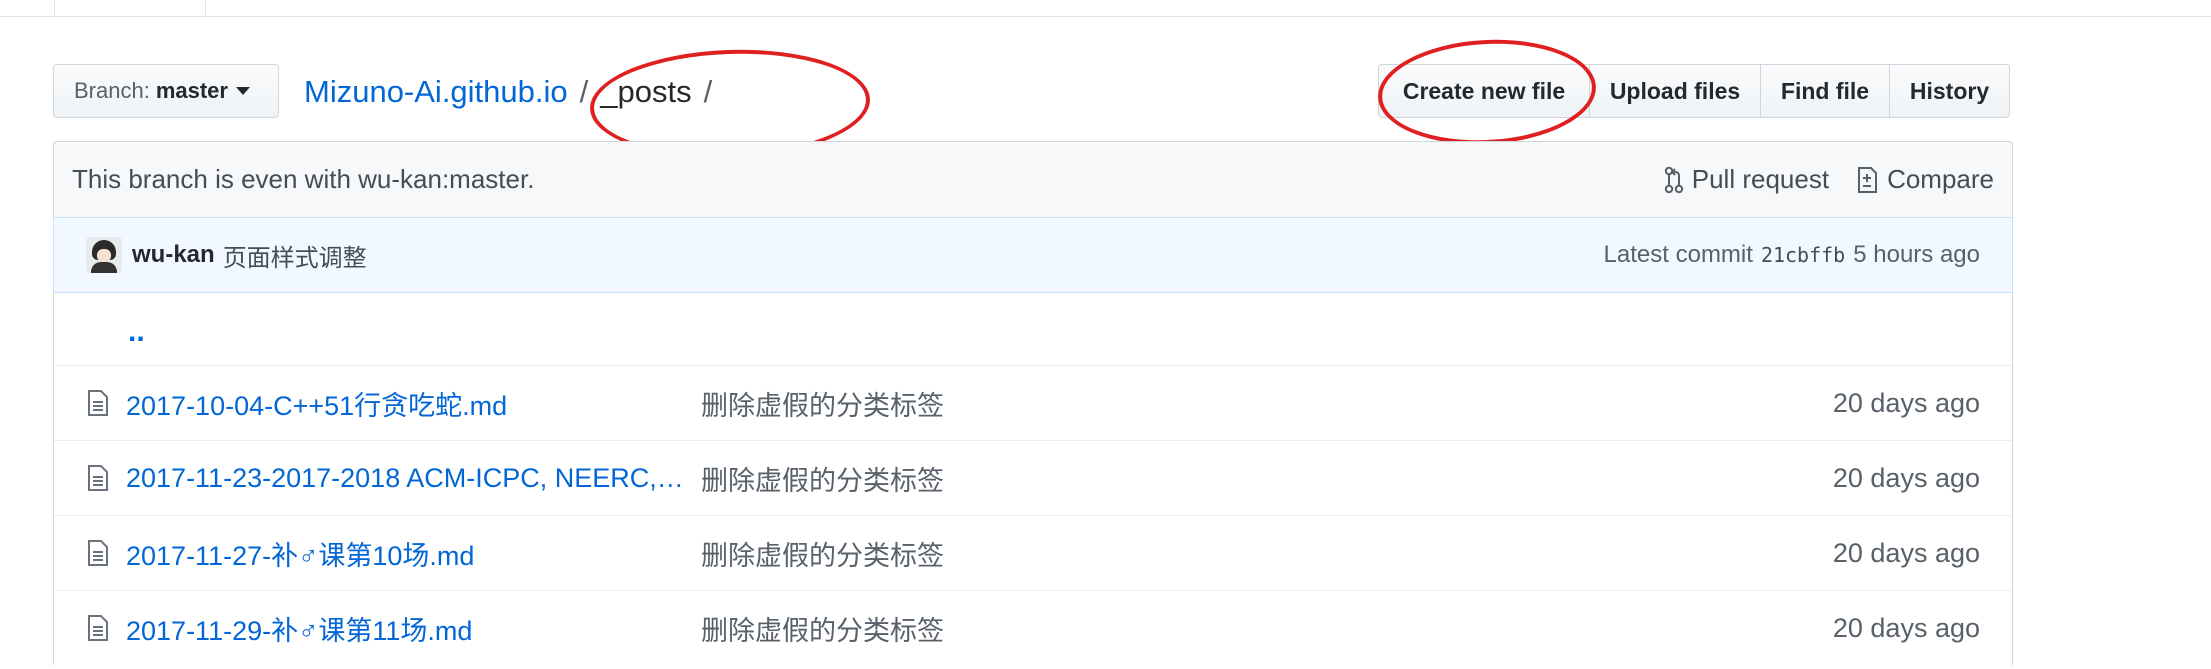 Image resolution: width=2211 pixels, height=669 pixels. I want to click on compare-link: Compare, so click(1924, 179).